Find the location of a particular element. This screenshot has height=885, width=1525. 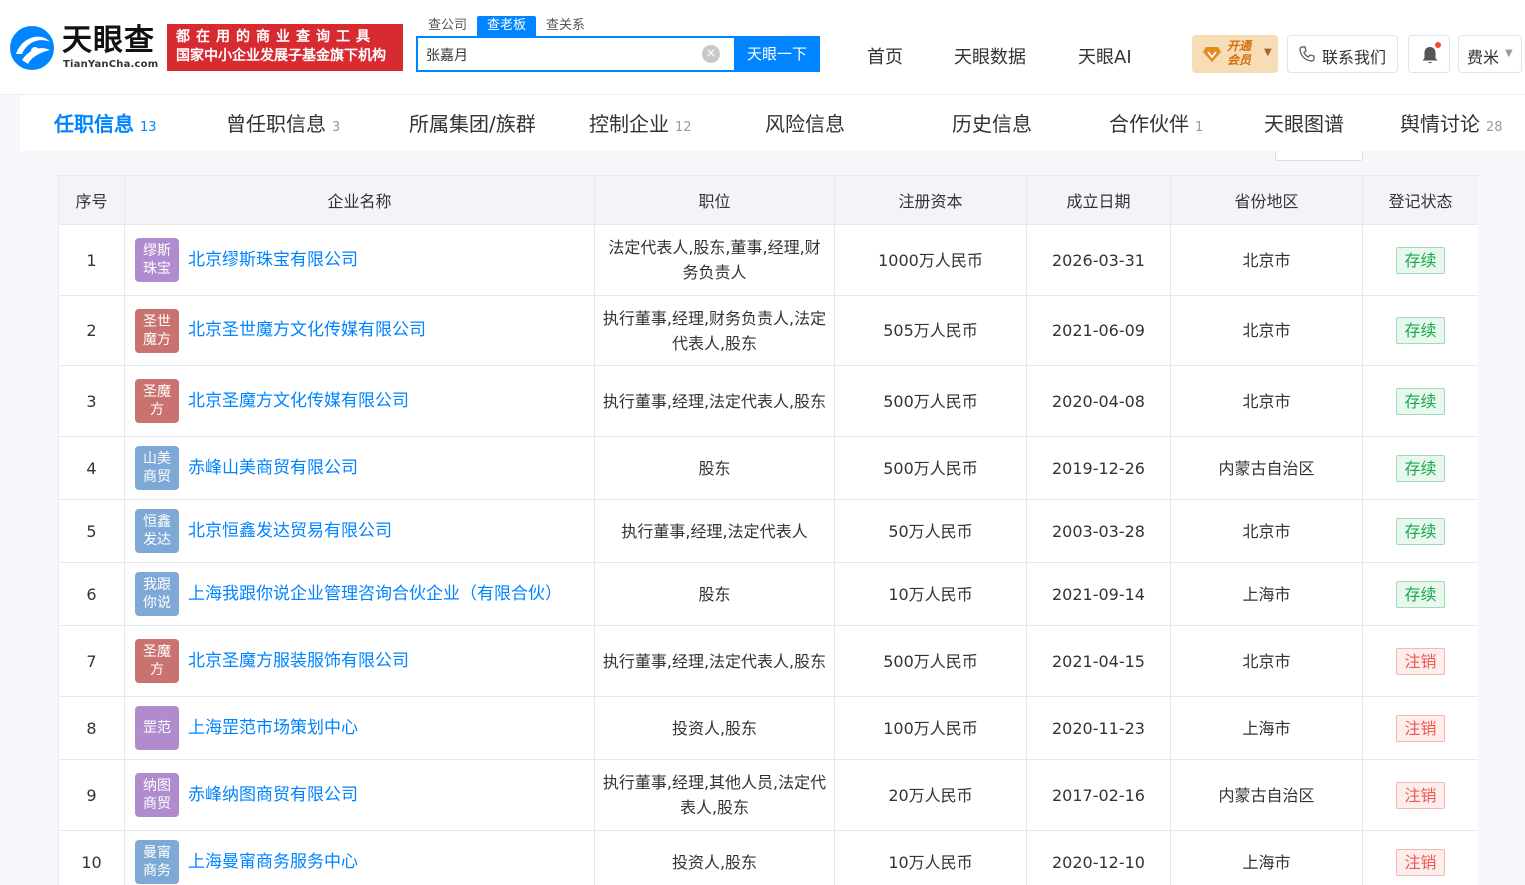

tab-history: 历史信息 is located at coordinates (992, 122).